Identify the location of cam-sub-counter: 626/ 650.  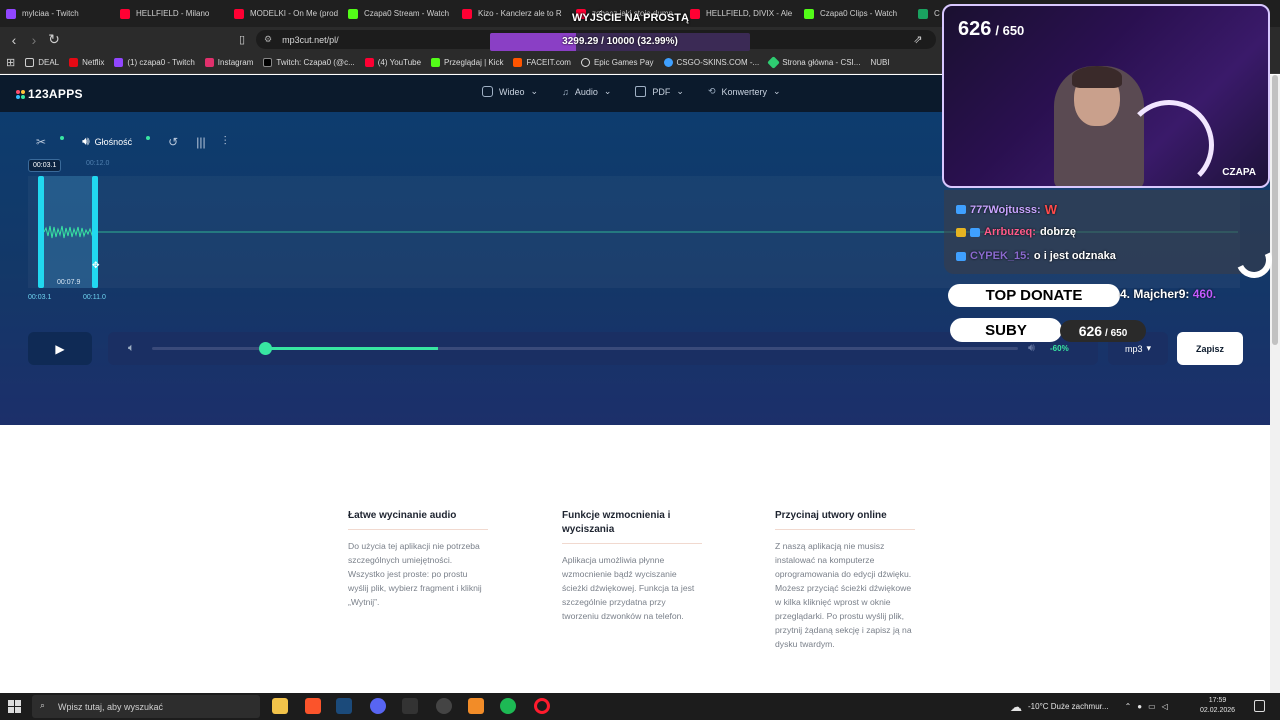
(991, 29).